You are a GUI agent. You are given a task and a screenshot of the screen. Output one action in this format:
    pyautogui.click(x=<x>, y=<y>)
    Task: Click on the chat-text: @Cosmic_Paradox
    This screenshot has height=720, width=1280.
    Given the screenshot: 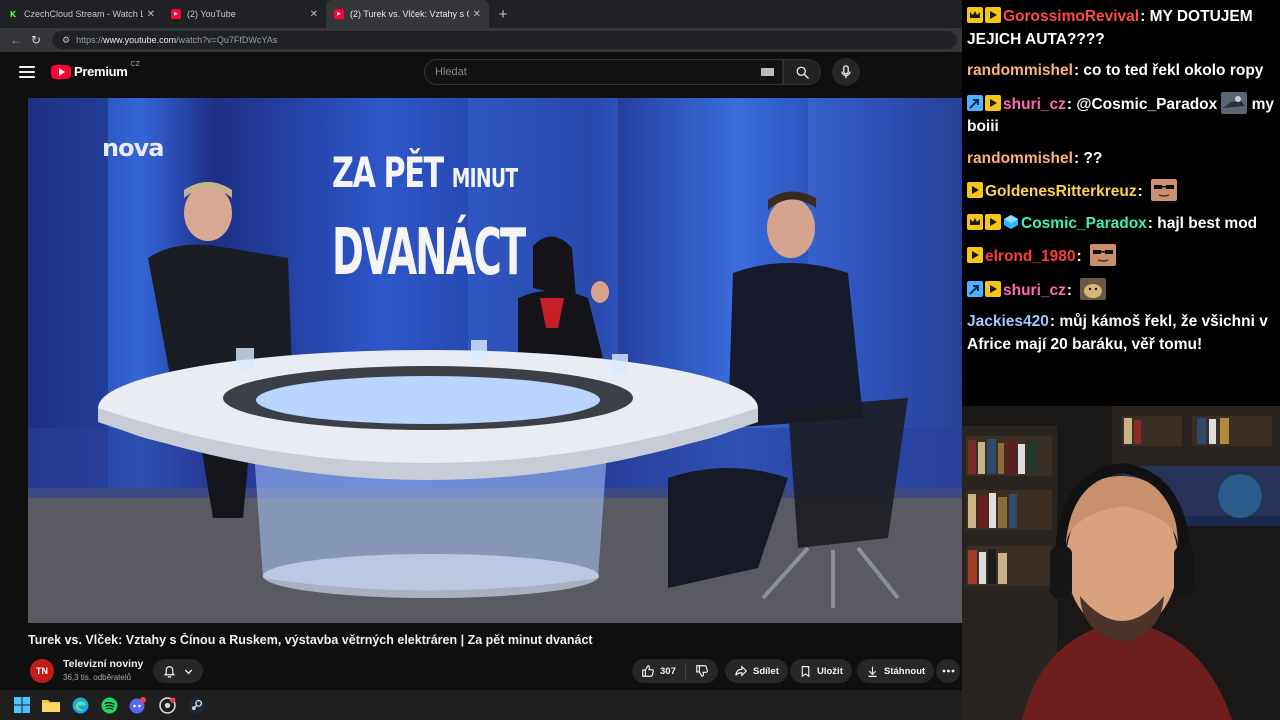 What is the action you would take?
    pyautogui.click(x=1147, y=104)
    